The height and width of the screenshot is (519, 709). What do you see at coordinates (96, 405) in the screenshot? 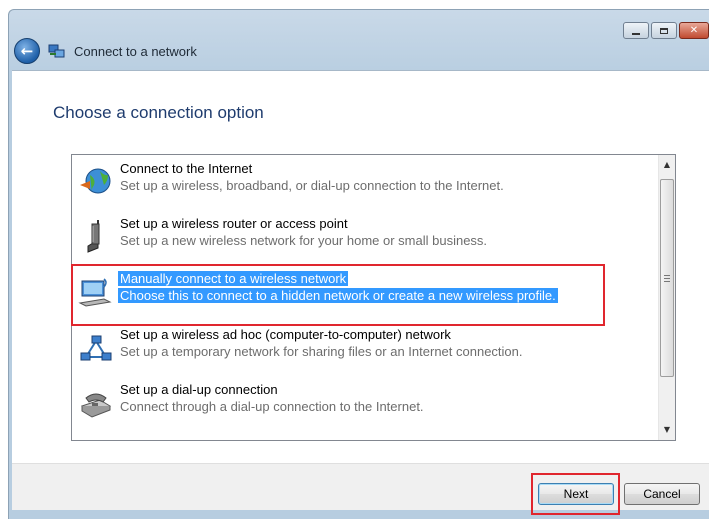
I see `dialup-phone-icon` at bounding box center [96, 405].